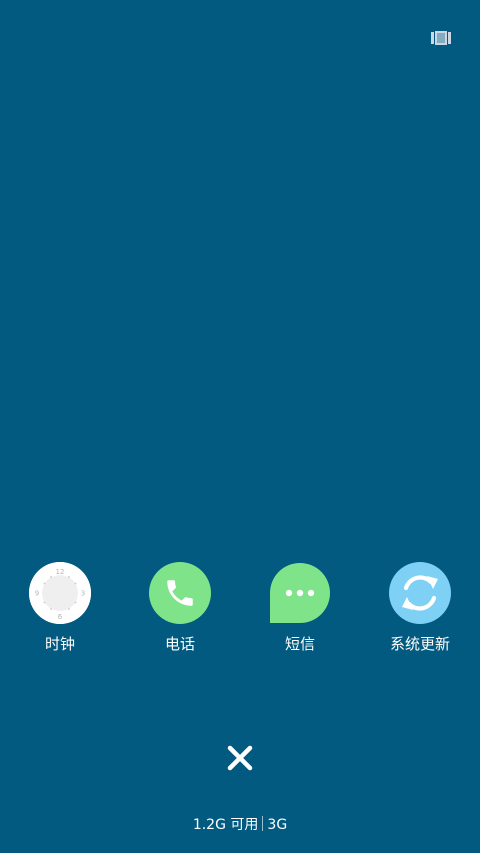 The width and height of the screenshot is (480, 853). I want to click on app-label-system-update: 系统更新, so click(419, 644).